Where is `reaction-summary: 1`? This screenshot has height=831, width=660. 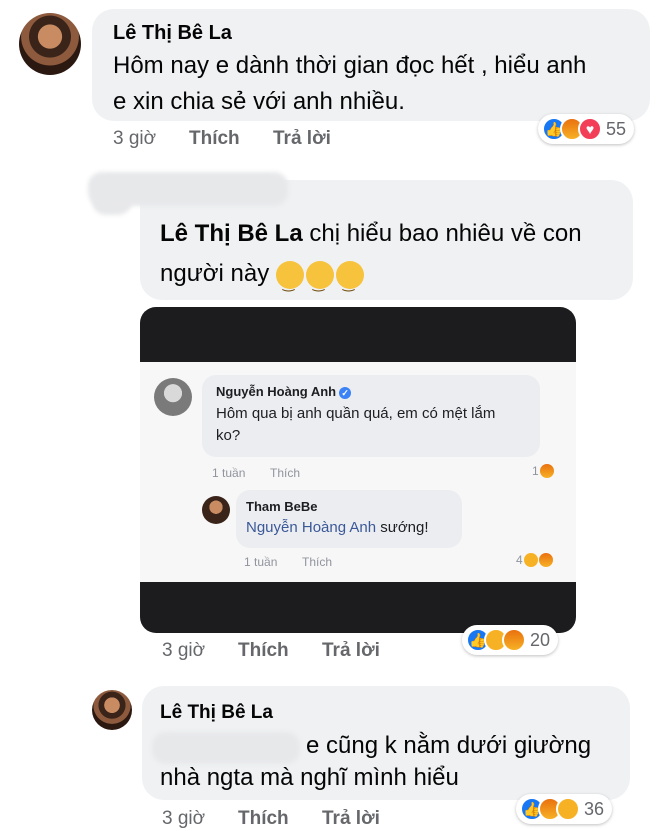 reaction-summary: 1 is located at coordinates (543, 471).